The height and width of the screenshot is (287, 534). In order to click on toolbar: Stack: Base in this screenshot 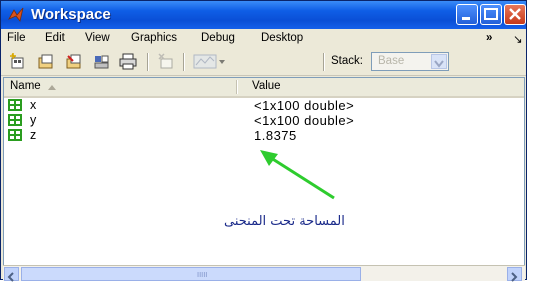, I will do `click(263, 62)`.